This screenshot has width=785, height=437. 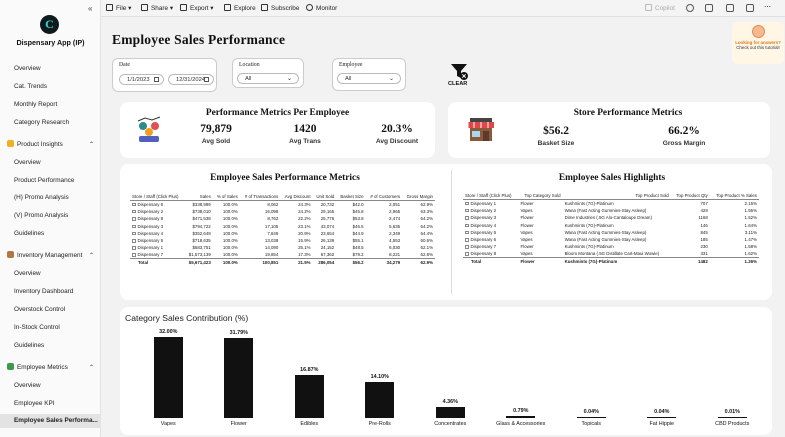 What do you see at coordinates (168, 424) in the screenshot?
I see `category-label: Vapes` at bounding box center [168, 424].